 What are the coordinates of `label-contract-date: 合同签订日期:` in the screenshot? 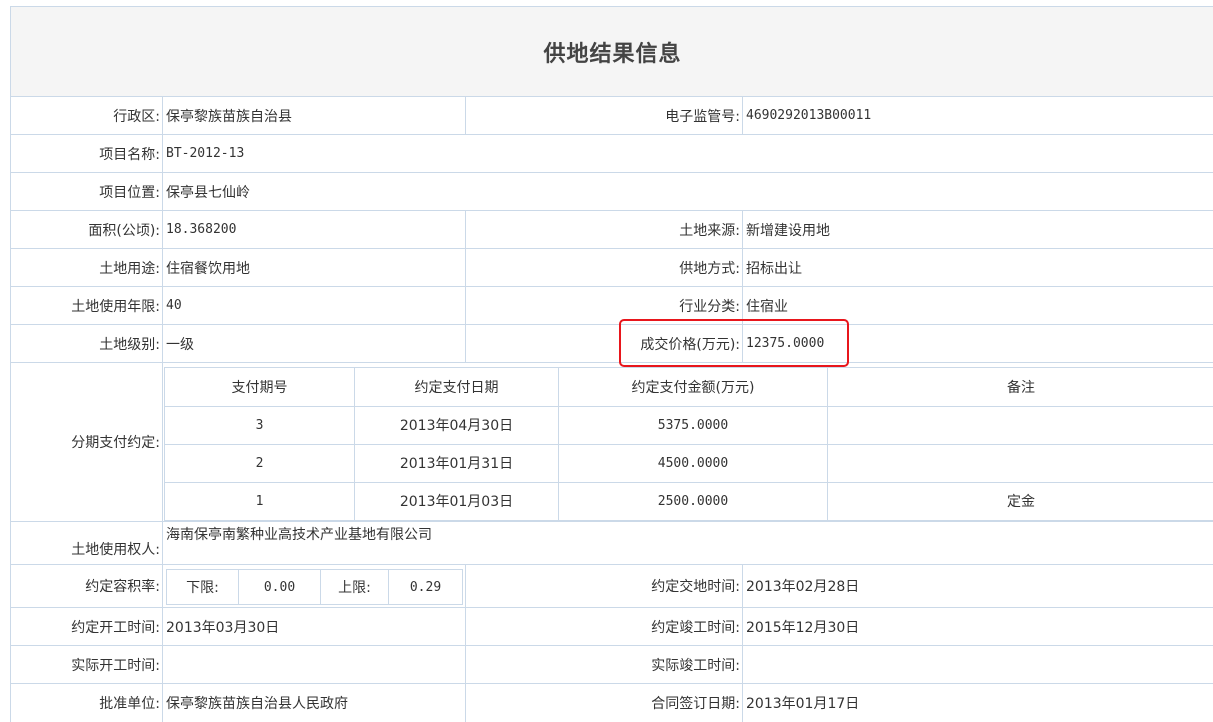 It's located at (603, 703).